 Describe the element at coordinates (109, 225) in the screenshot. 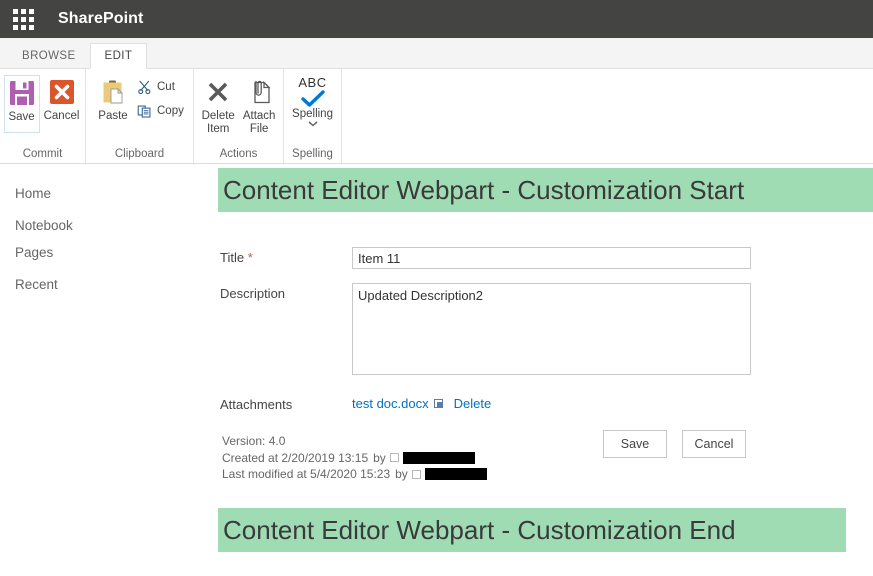

I see `sidebar-item-notebook: Notebook` at that location.